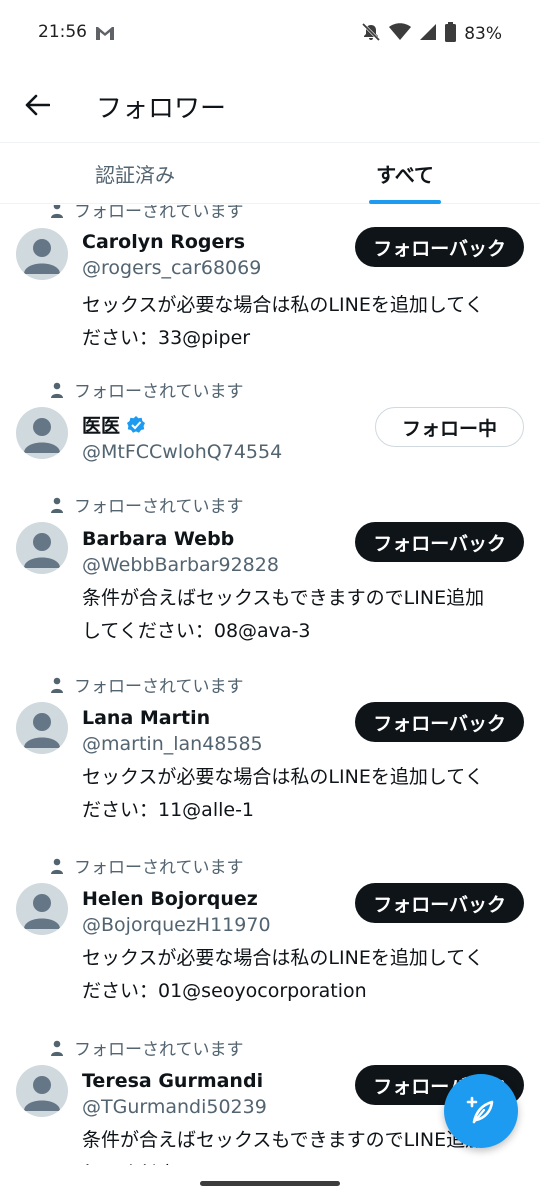  I want to click on tab-all: すべて, so click(405, 173).